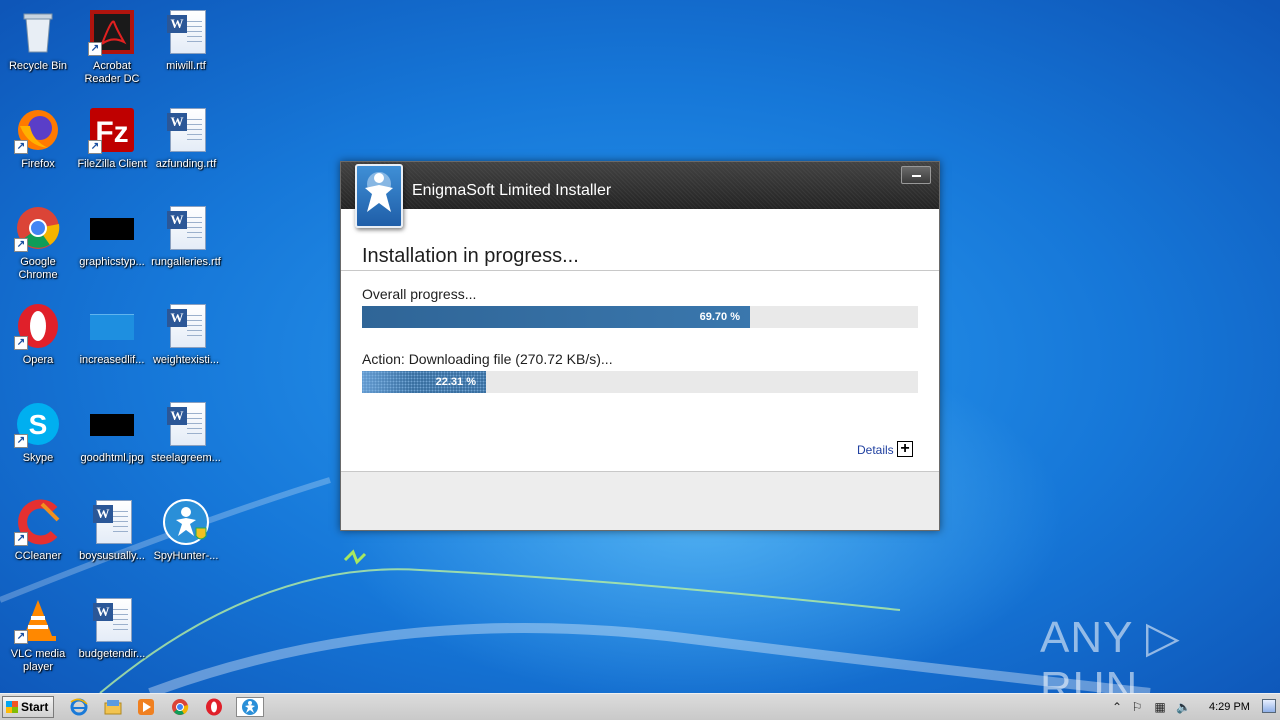 The height and width of the screenshot is (720, 1280). I want to click on desktop-icon-firefox: ↗ Firefox, so click(38, 147).